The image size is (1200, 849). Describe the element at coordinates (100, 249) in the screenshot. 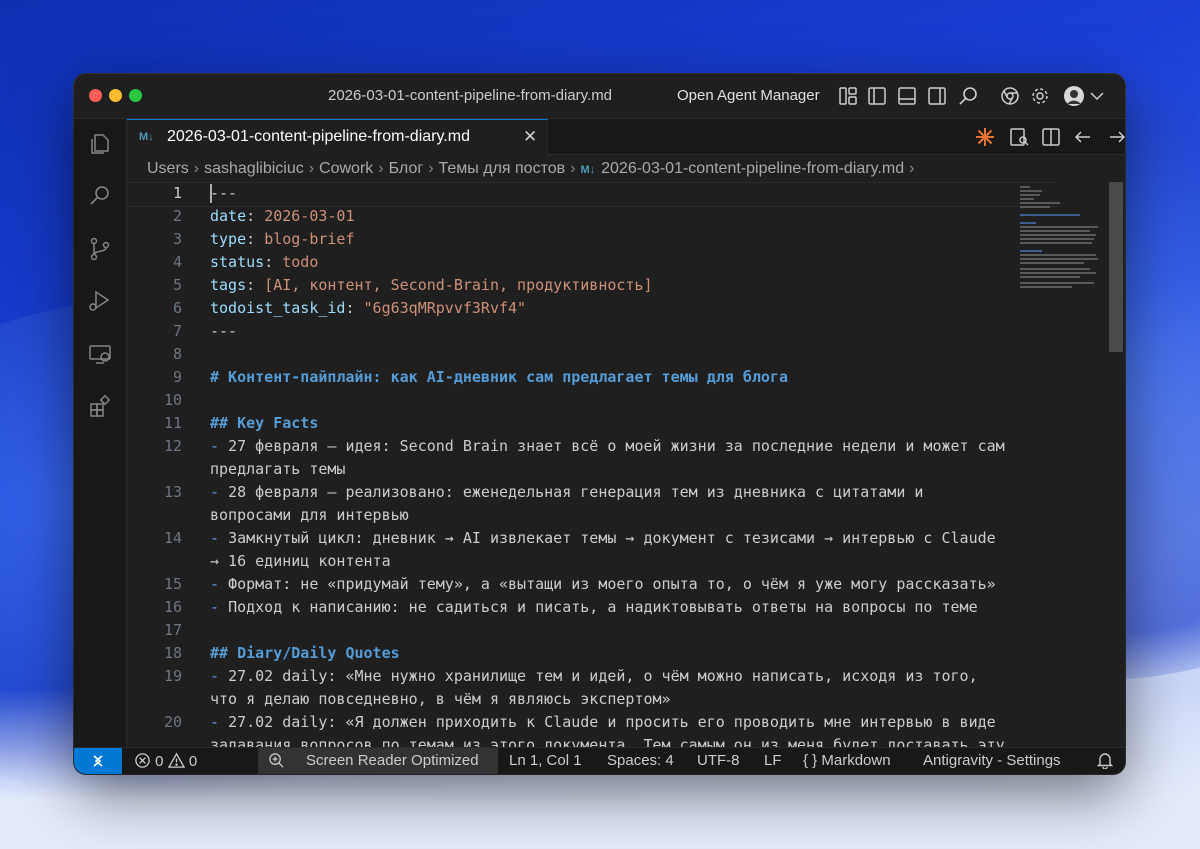

I see `source-control-icon` at that location.